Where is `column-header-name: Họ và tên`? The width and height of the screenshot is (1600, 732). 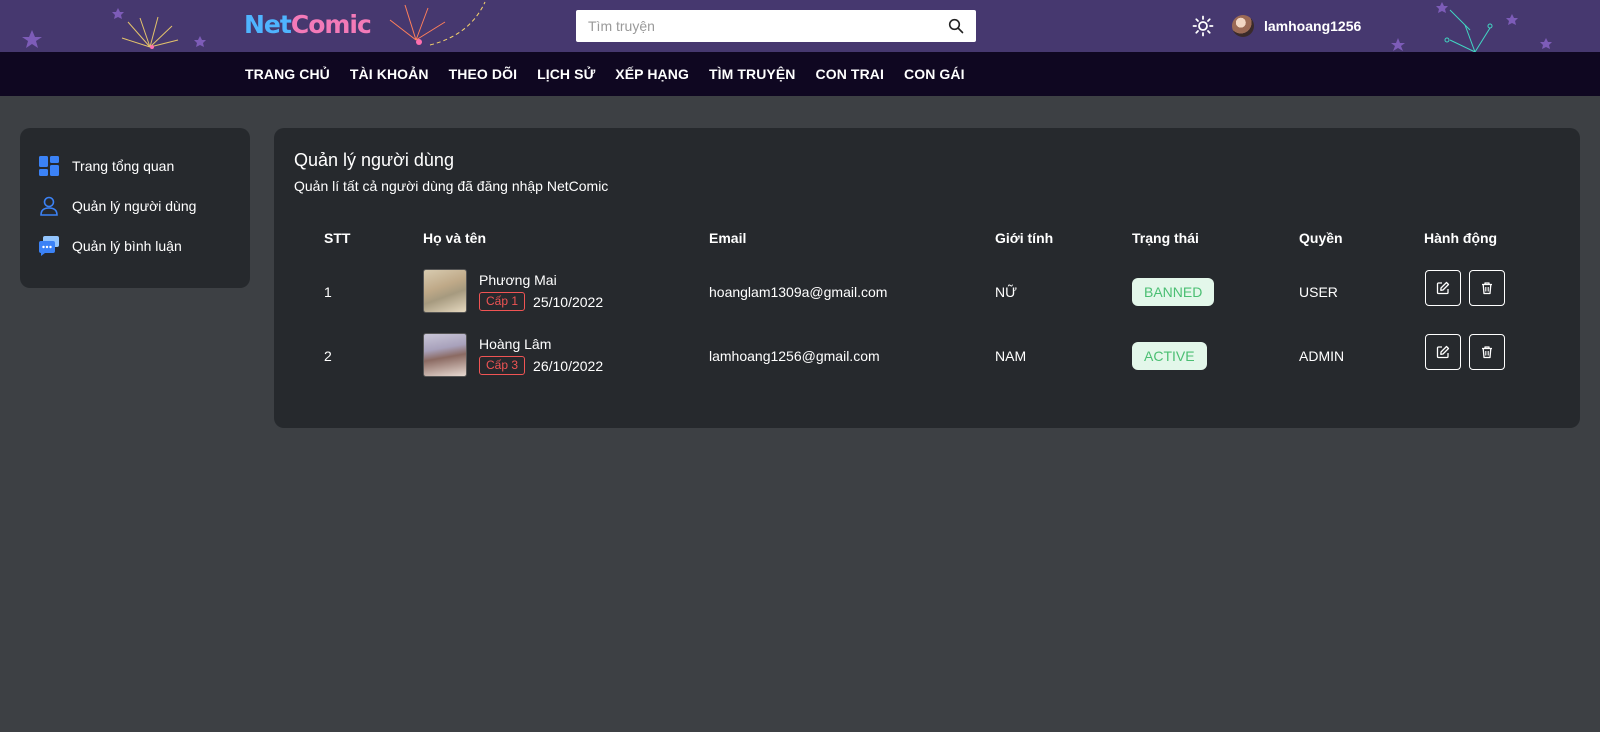
column-header-name: Họ và tên is located at coordinates (455, 238).